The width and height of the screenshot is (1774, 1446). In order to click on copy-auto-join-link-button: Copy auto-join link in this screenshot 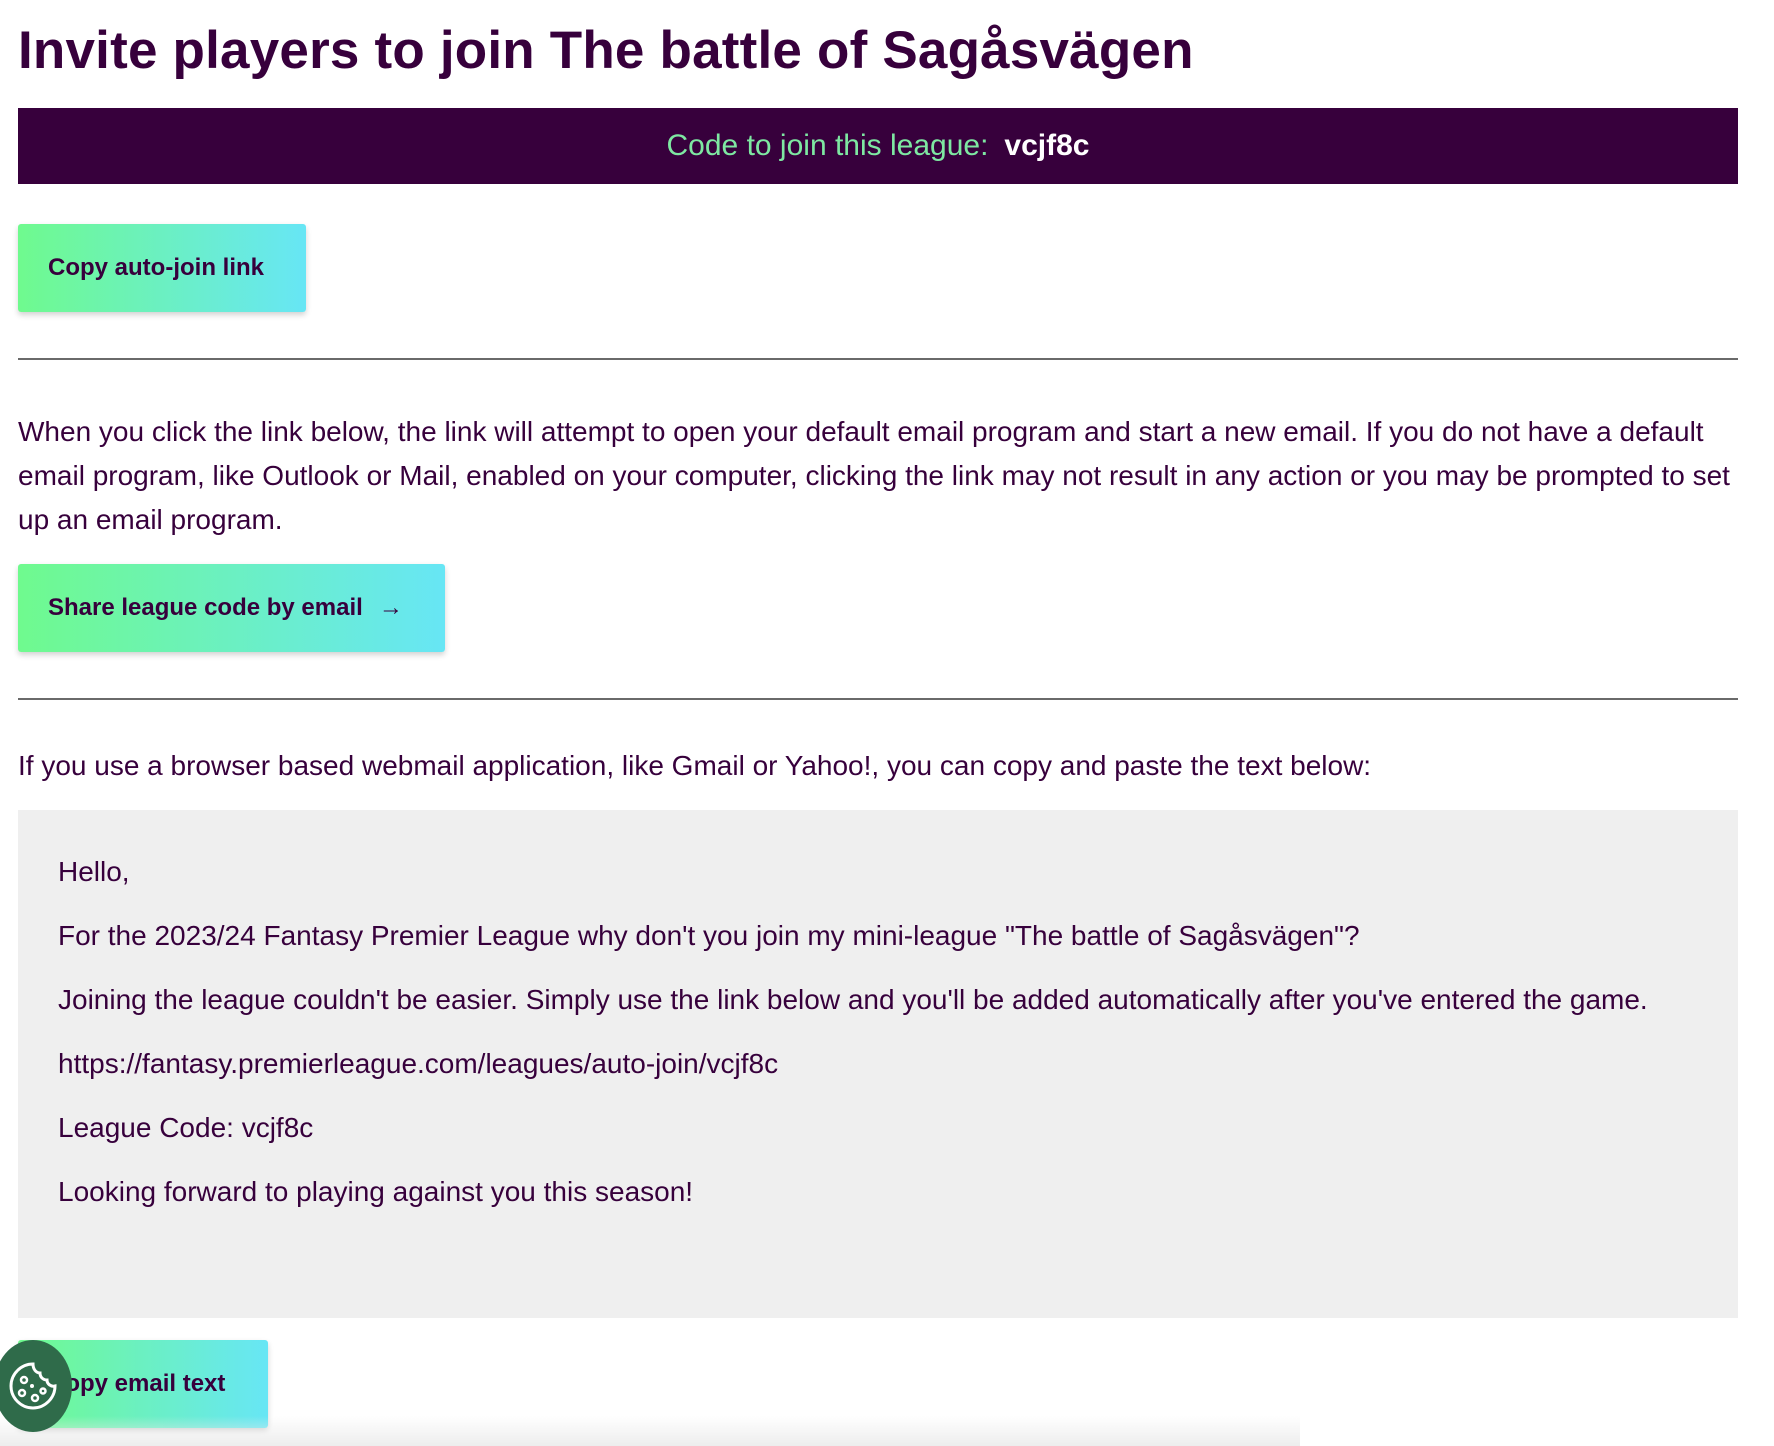, I will do `click(162, 268)`.